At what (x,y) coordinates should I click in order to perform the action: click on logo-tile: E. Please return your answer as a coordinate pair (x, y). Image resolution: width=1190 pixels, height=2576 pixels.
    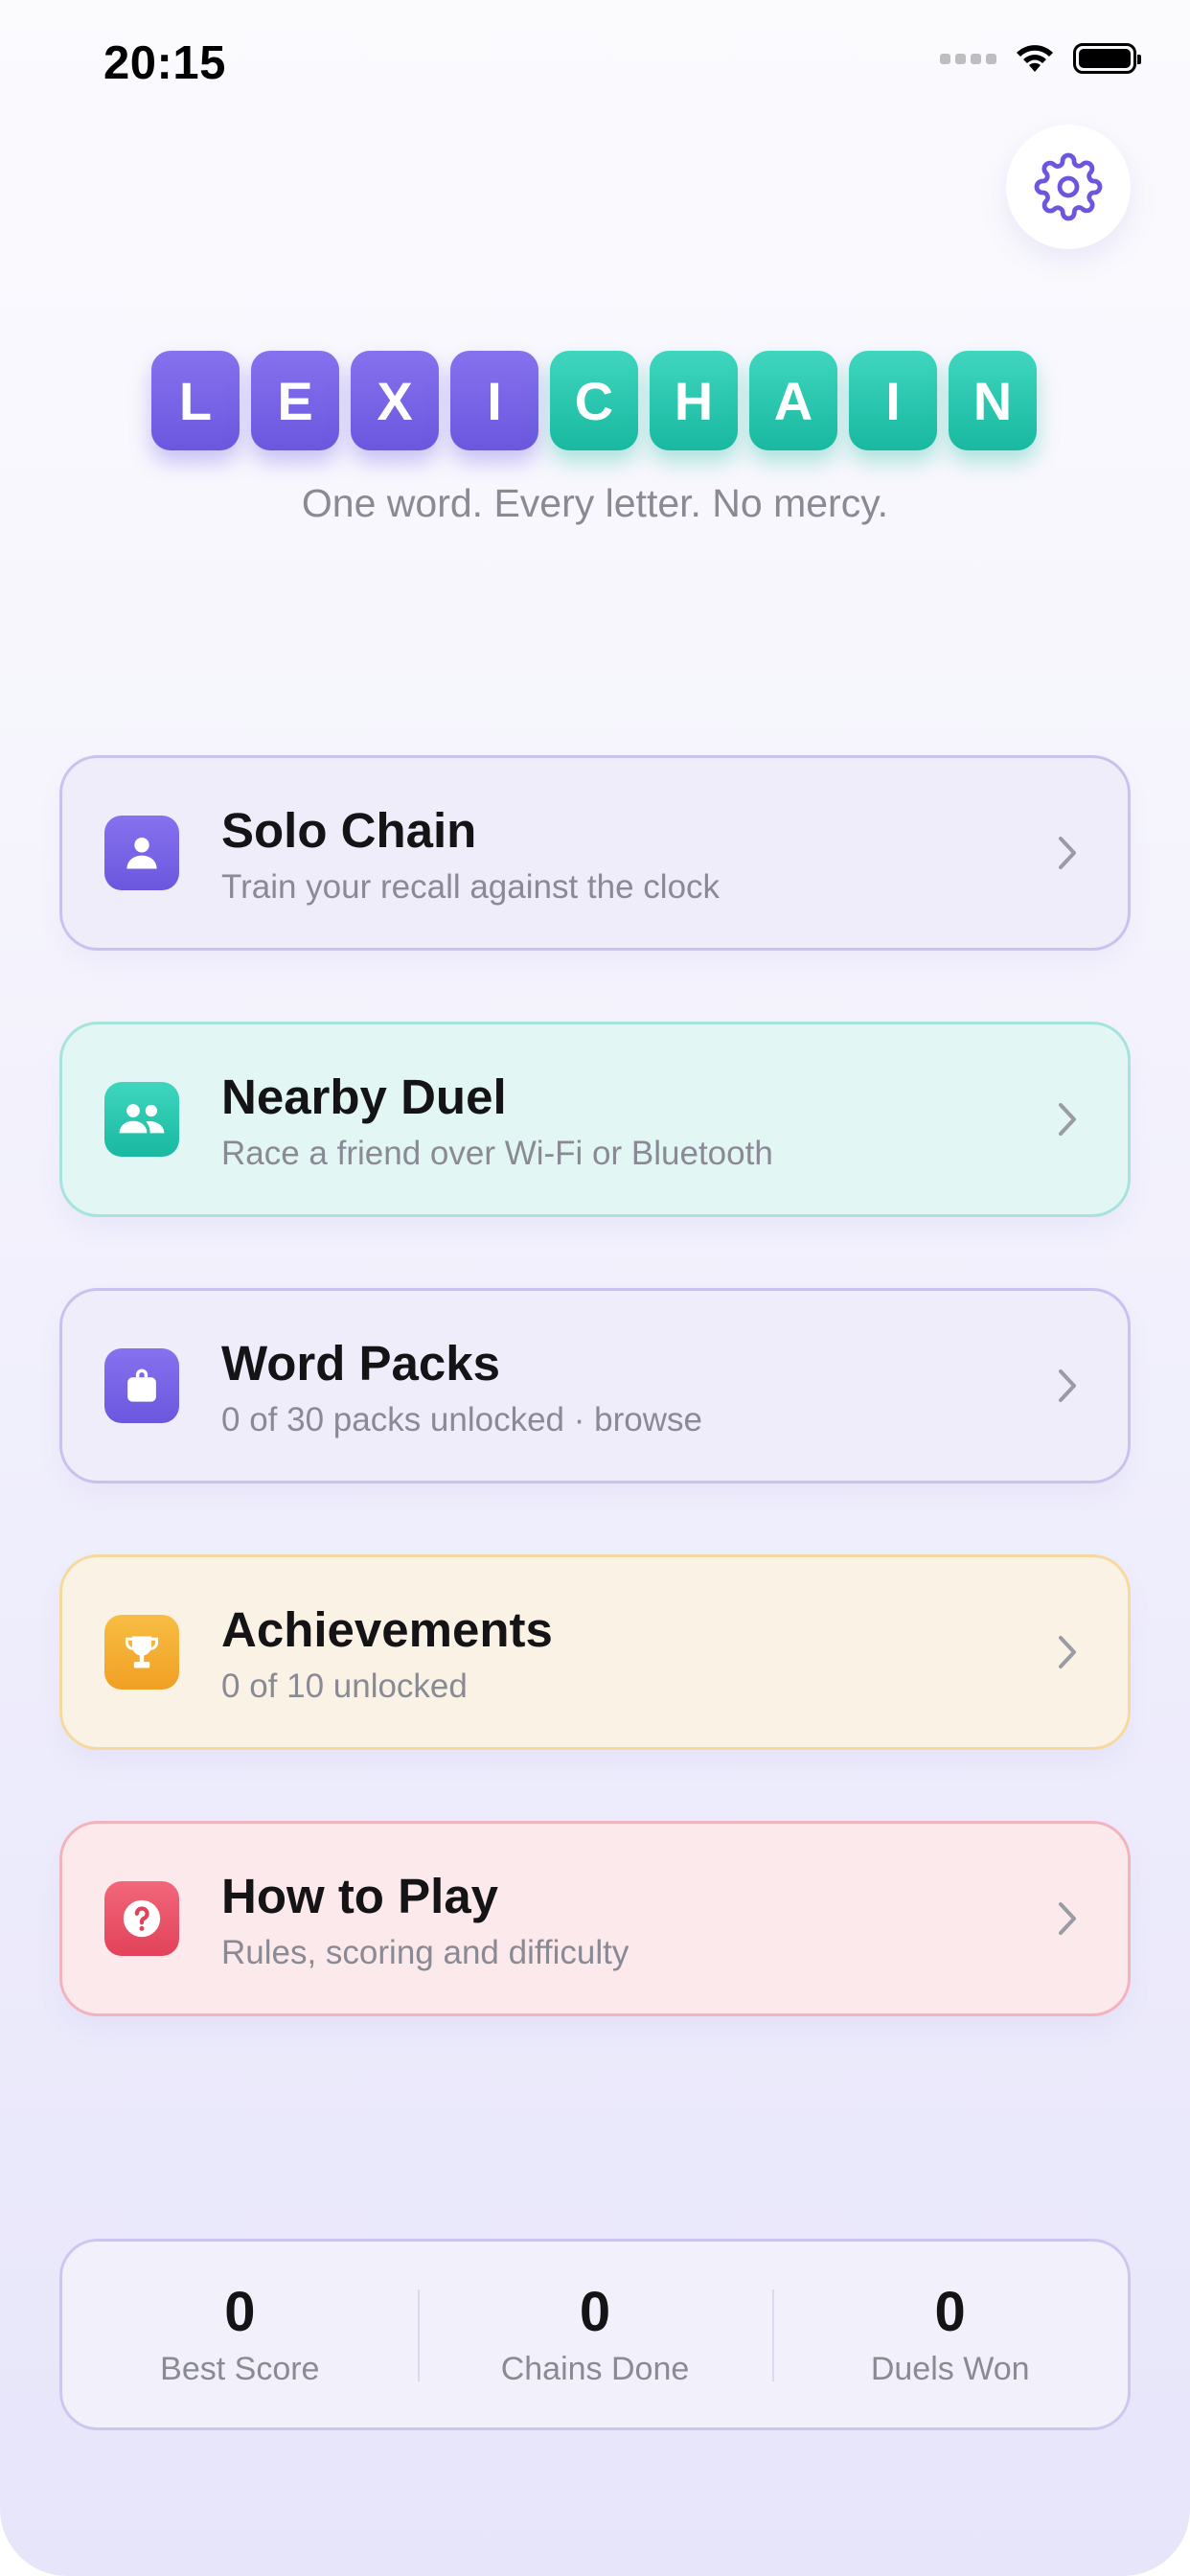
    Looking at the image, I should click on (295, 400).